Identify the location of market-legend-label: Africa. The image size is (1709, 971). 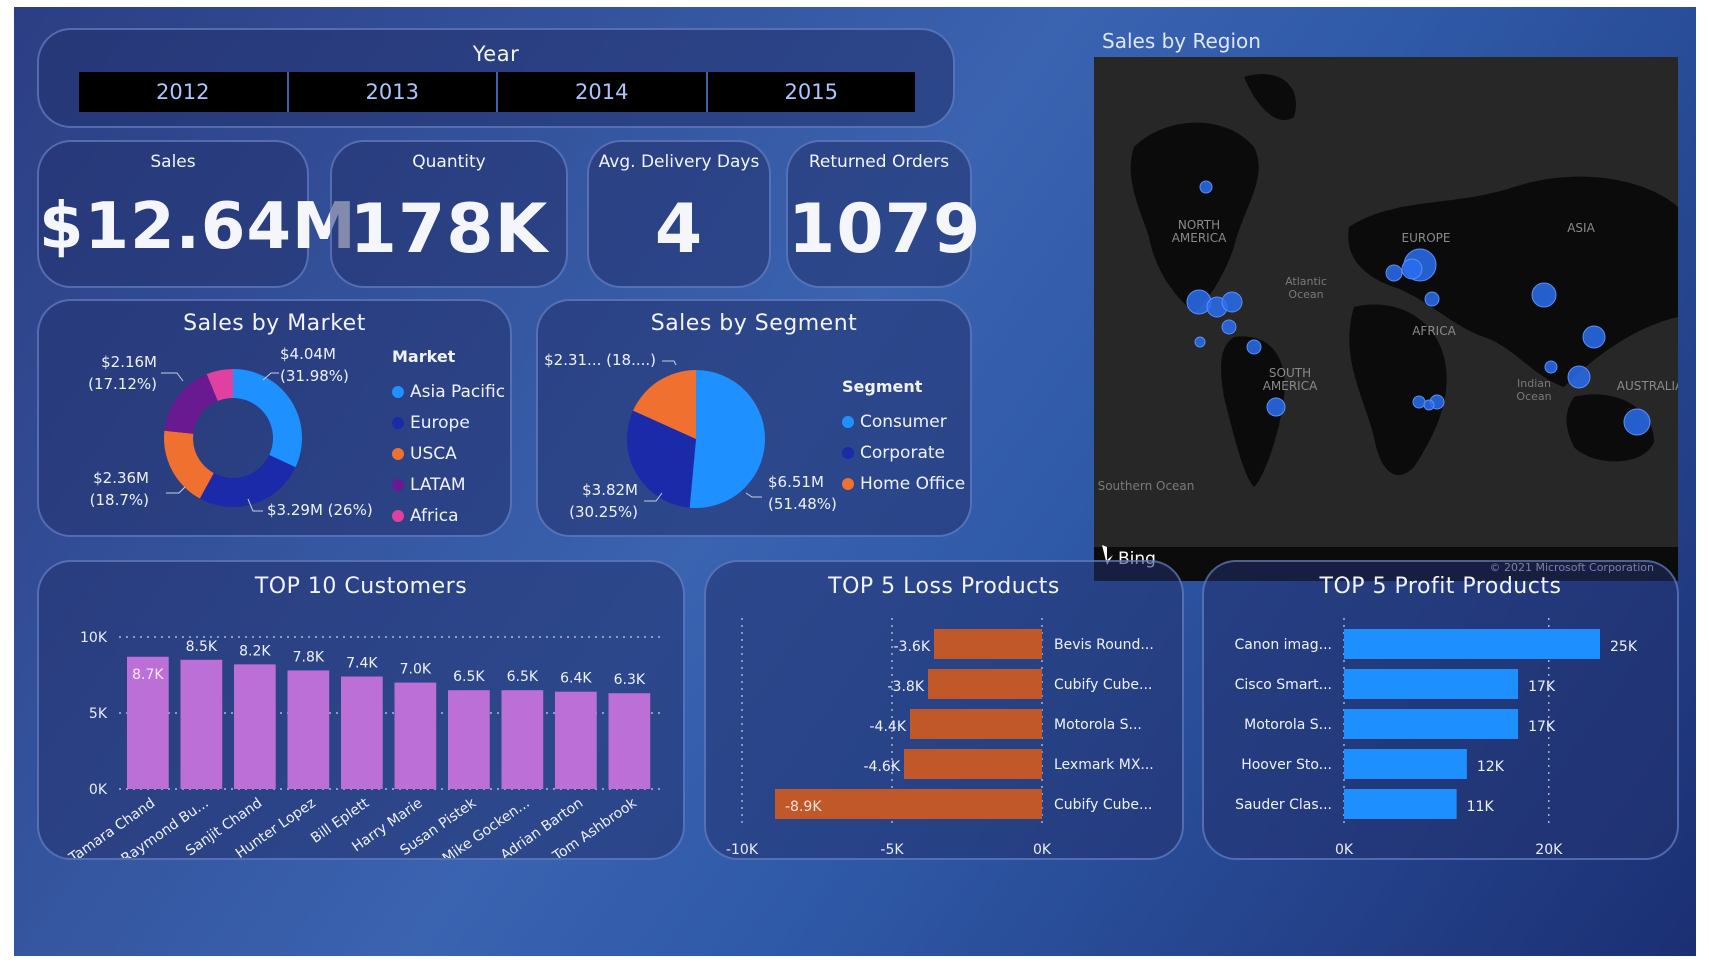
(434, 515).